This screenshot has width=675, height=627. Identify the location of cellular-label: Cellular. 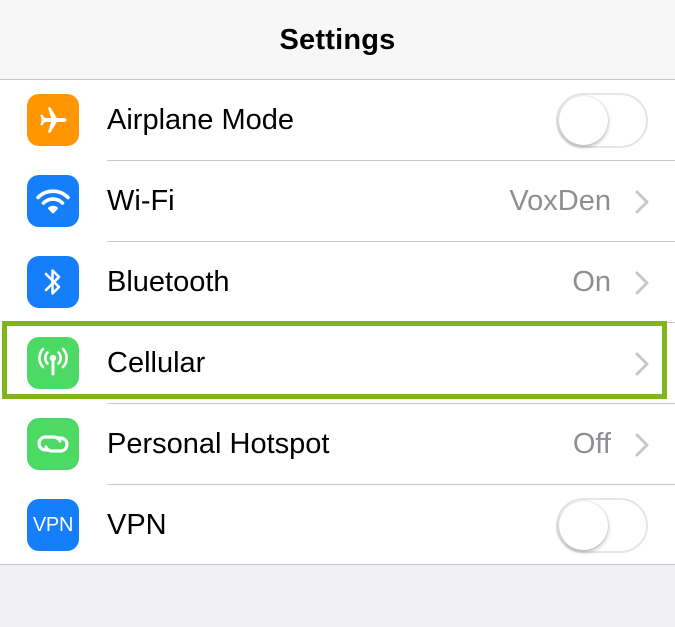
(156, 363).